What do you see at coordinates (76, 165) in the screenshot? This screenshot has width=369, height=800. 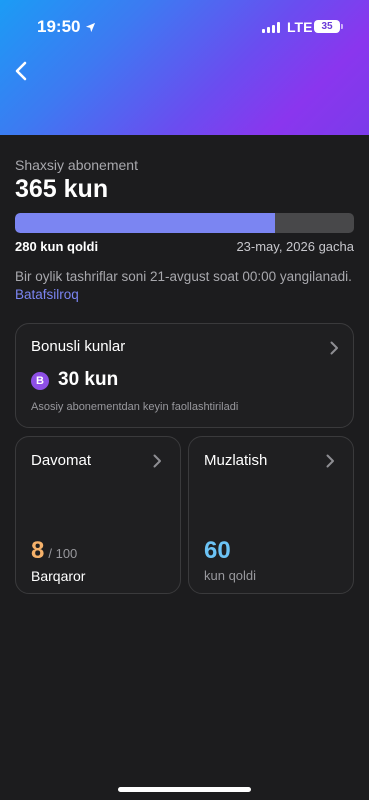 I see `subscription-label: Shaxsiy abonement` at bounding box center [76, 165].